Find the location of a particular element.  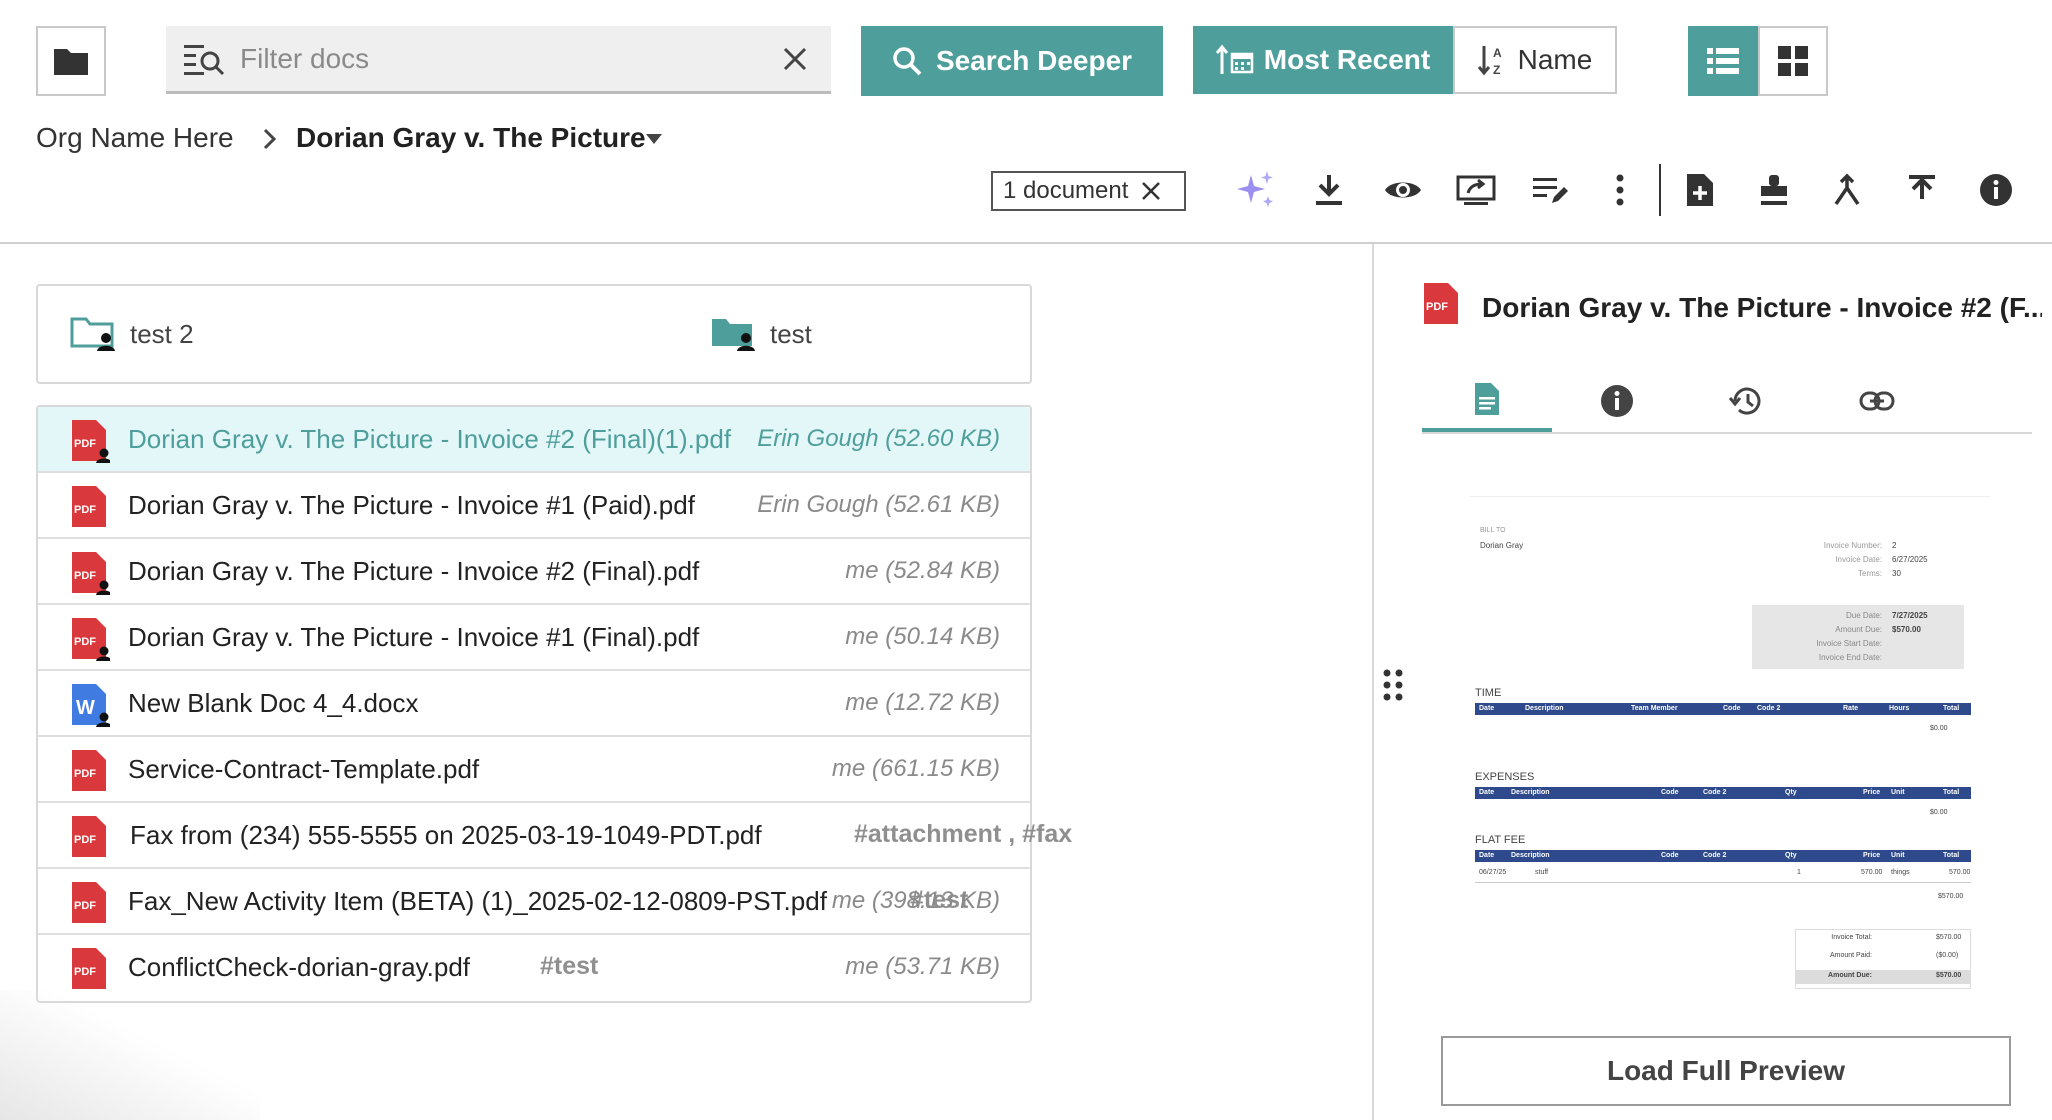

edit-notes-button is located at coordinates (1550, 190).